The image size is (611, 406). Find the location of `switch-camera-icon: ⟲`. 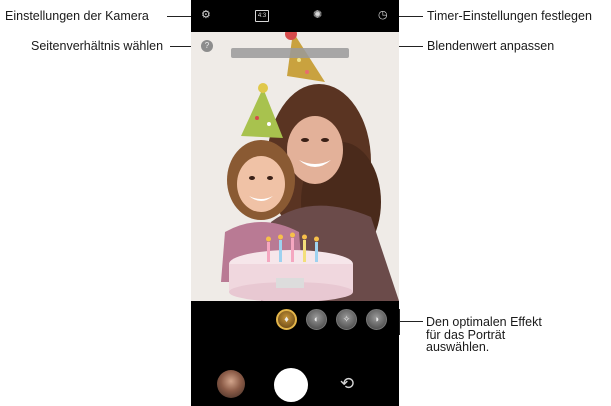

switch-camera-icon: ⟲ is located at coordinates (347, 384).